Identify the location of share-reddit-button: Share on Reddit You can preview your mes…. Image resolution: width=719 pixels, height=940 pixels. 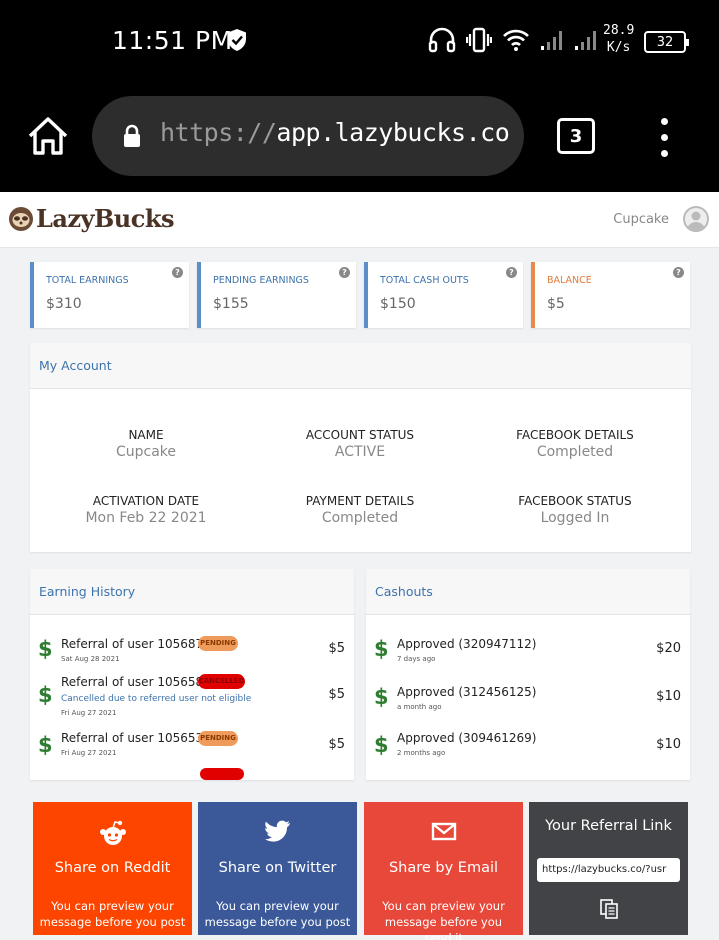
(112, 868).